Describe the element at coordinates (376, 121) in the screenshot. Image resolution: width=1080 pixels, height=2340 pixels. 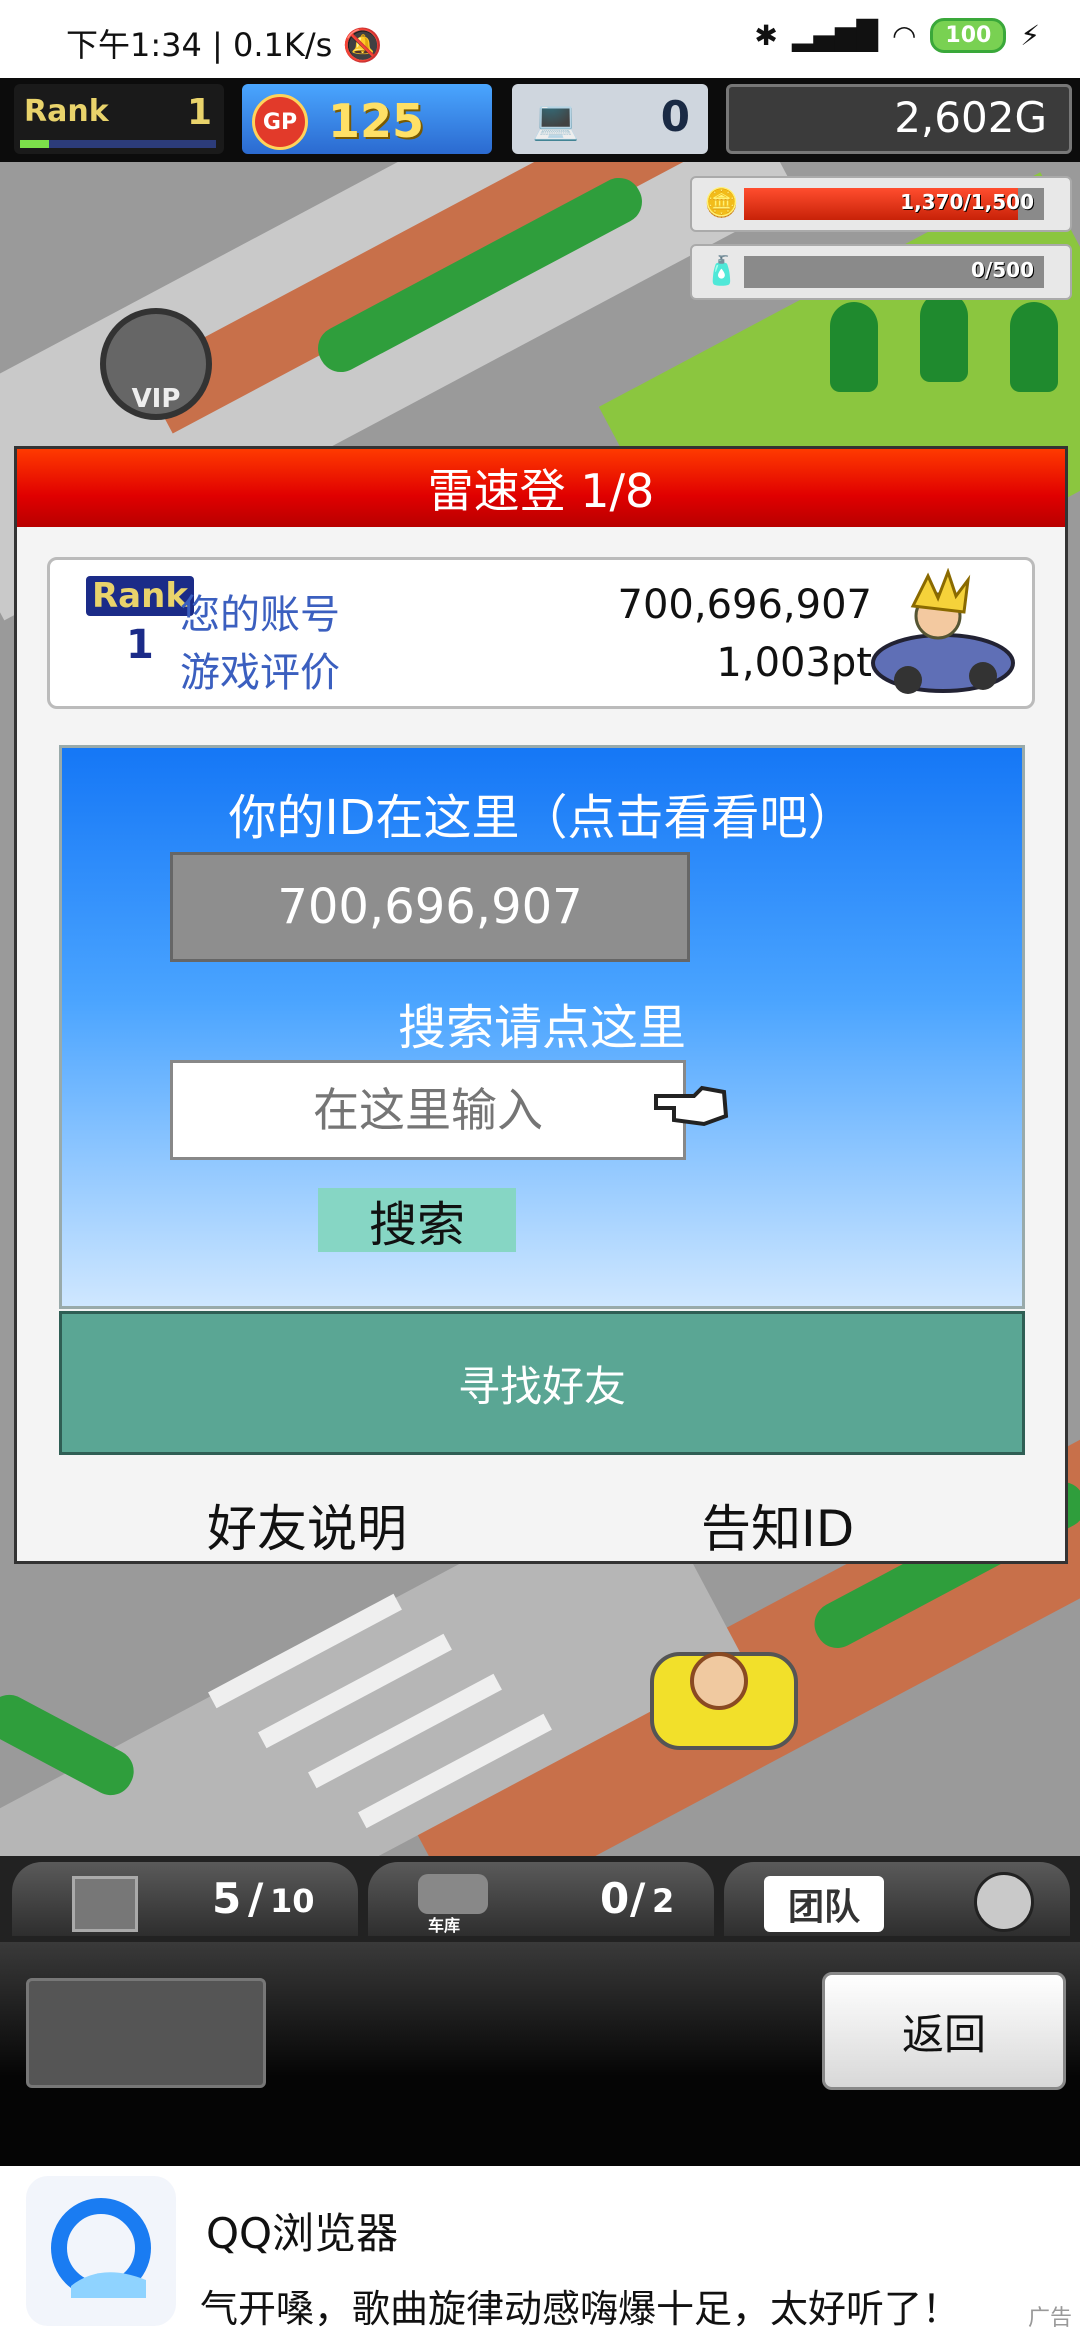
I see `gp-value: 125` at that location.